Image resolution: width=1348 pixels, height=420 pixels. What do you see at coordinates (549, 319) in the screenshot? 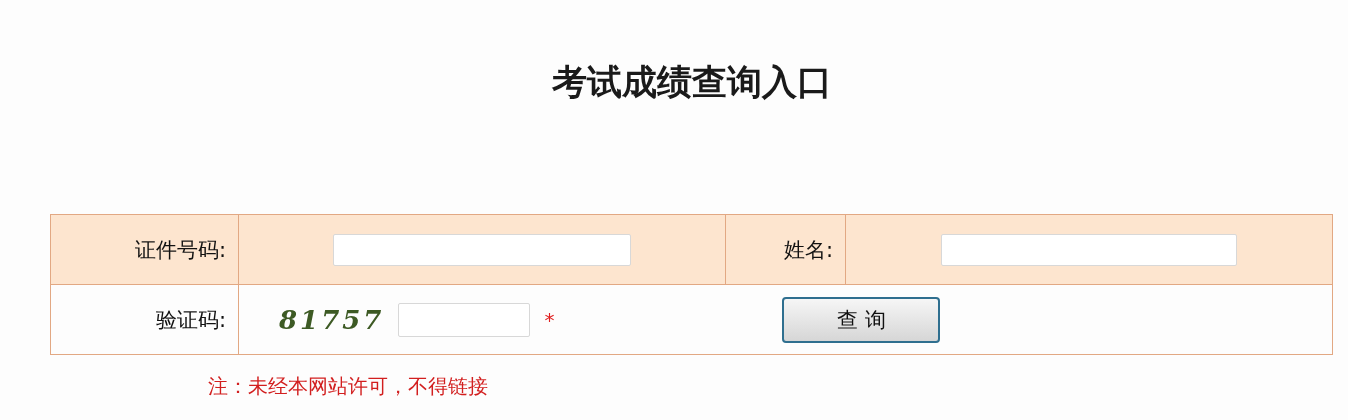
I see `required-mark: *` at bounding box center [549, 319].